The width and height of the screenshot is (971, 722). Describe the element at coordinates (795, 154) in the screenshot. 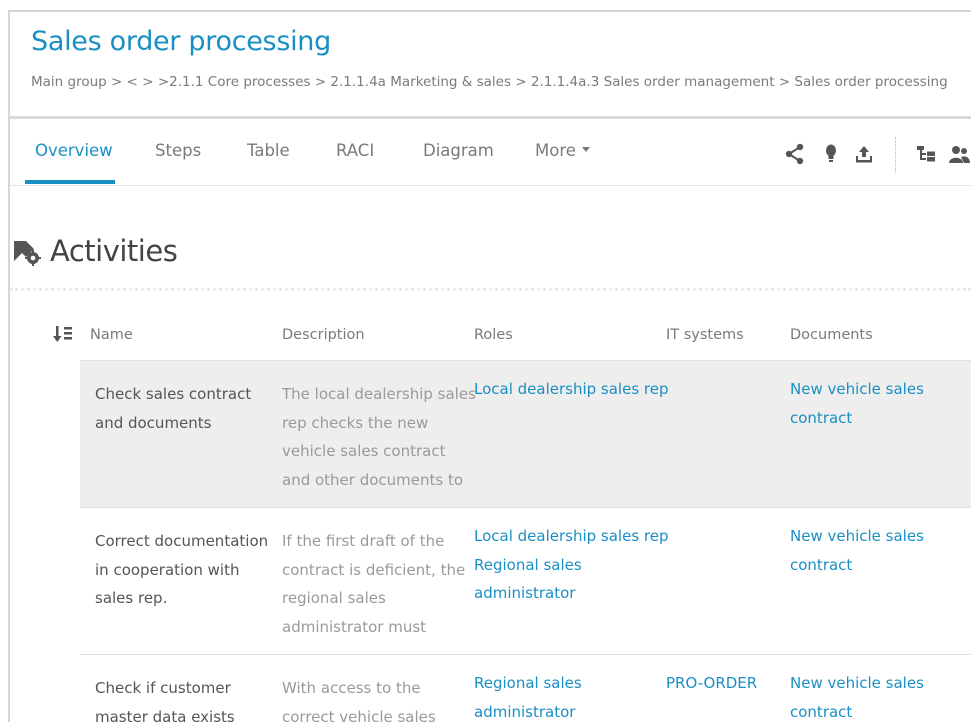

I see `share-icon` at that location.